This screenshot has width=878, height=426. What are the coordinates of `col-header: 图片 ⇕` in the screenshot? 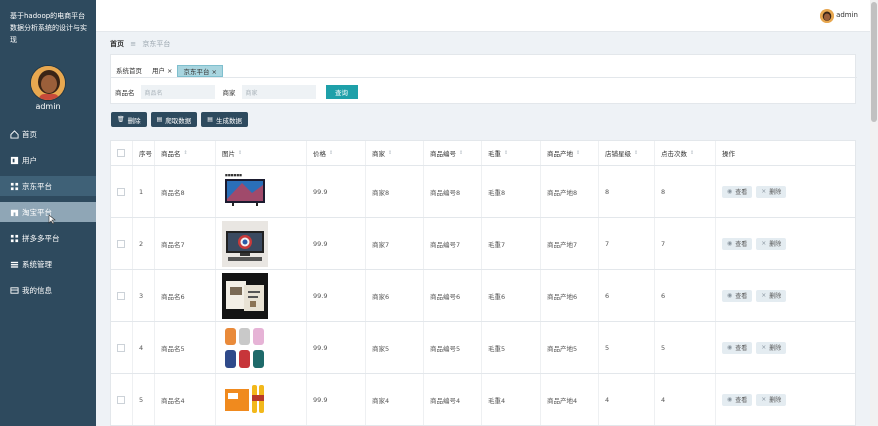 It's located at (261, 153).